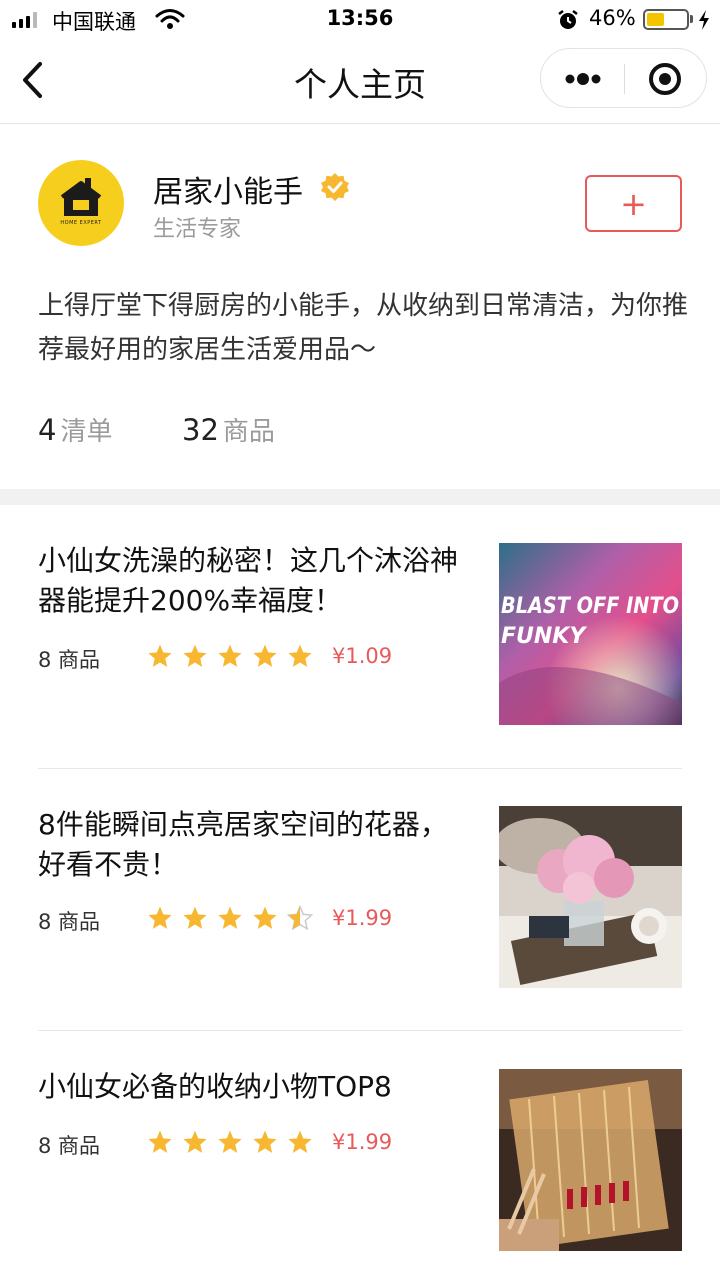 This screenshot has height=1280, width=720. I want to click on list-item-thumbnail: BLAST OFF INTO FUNKY, so click(590, 634).